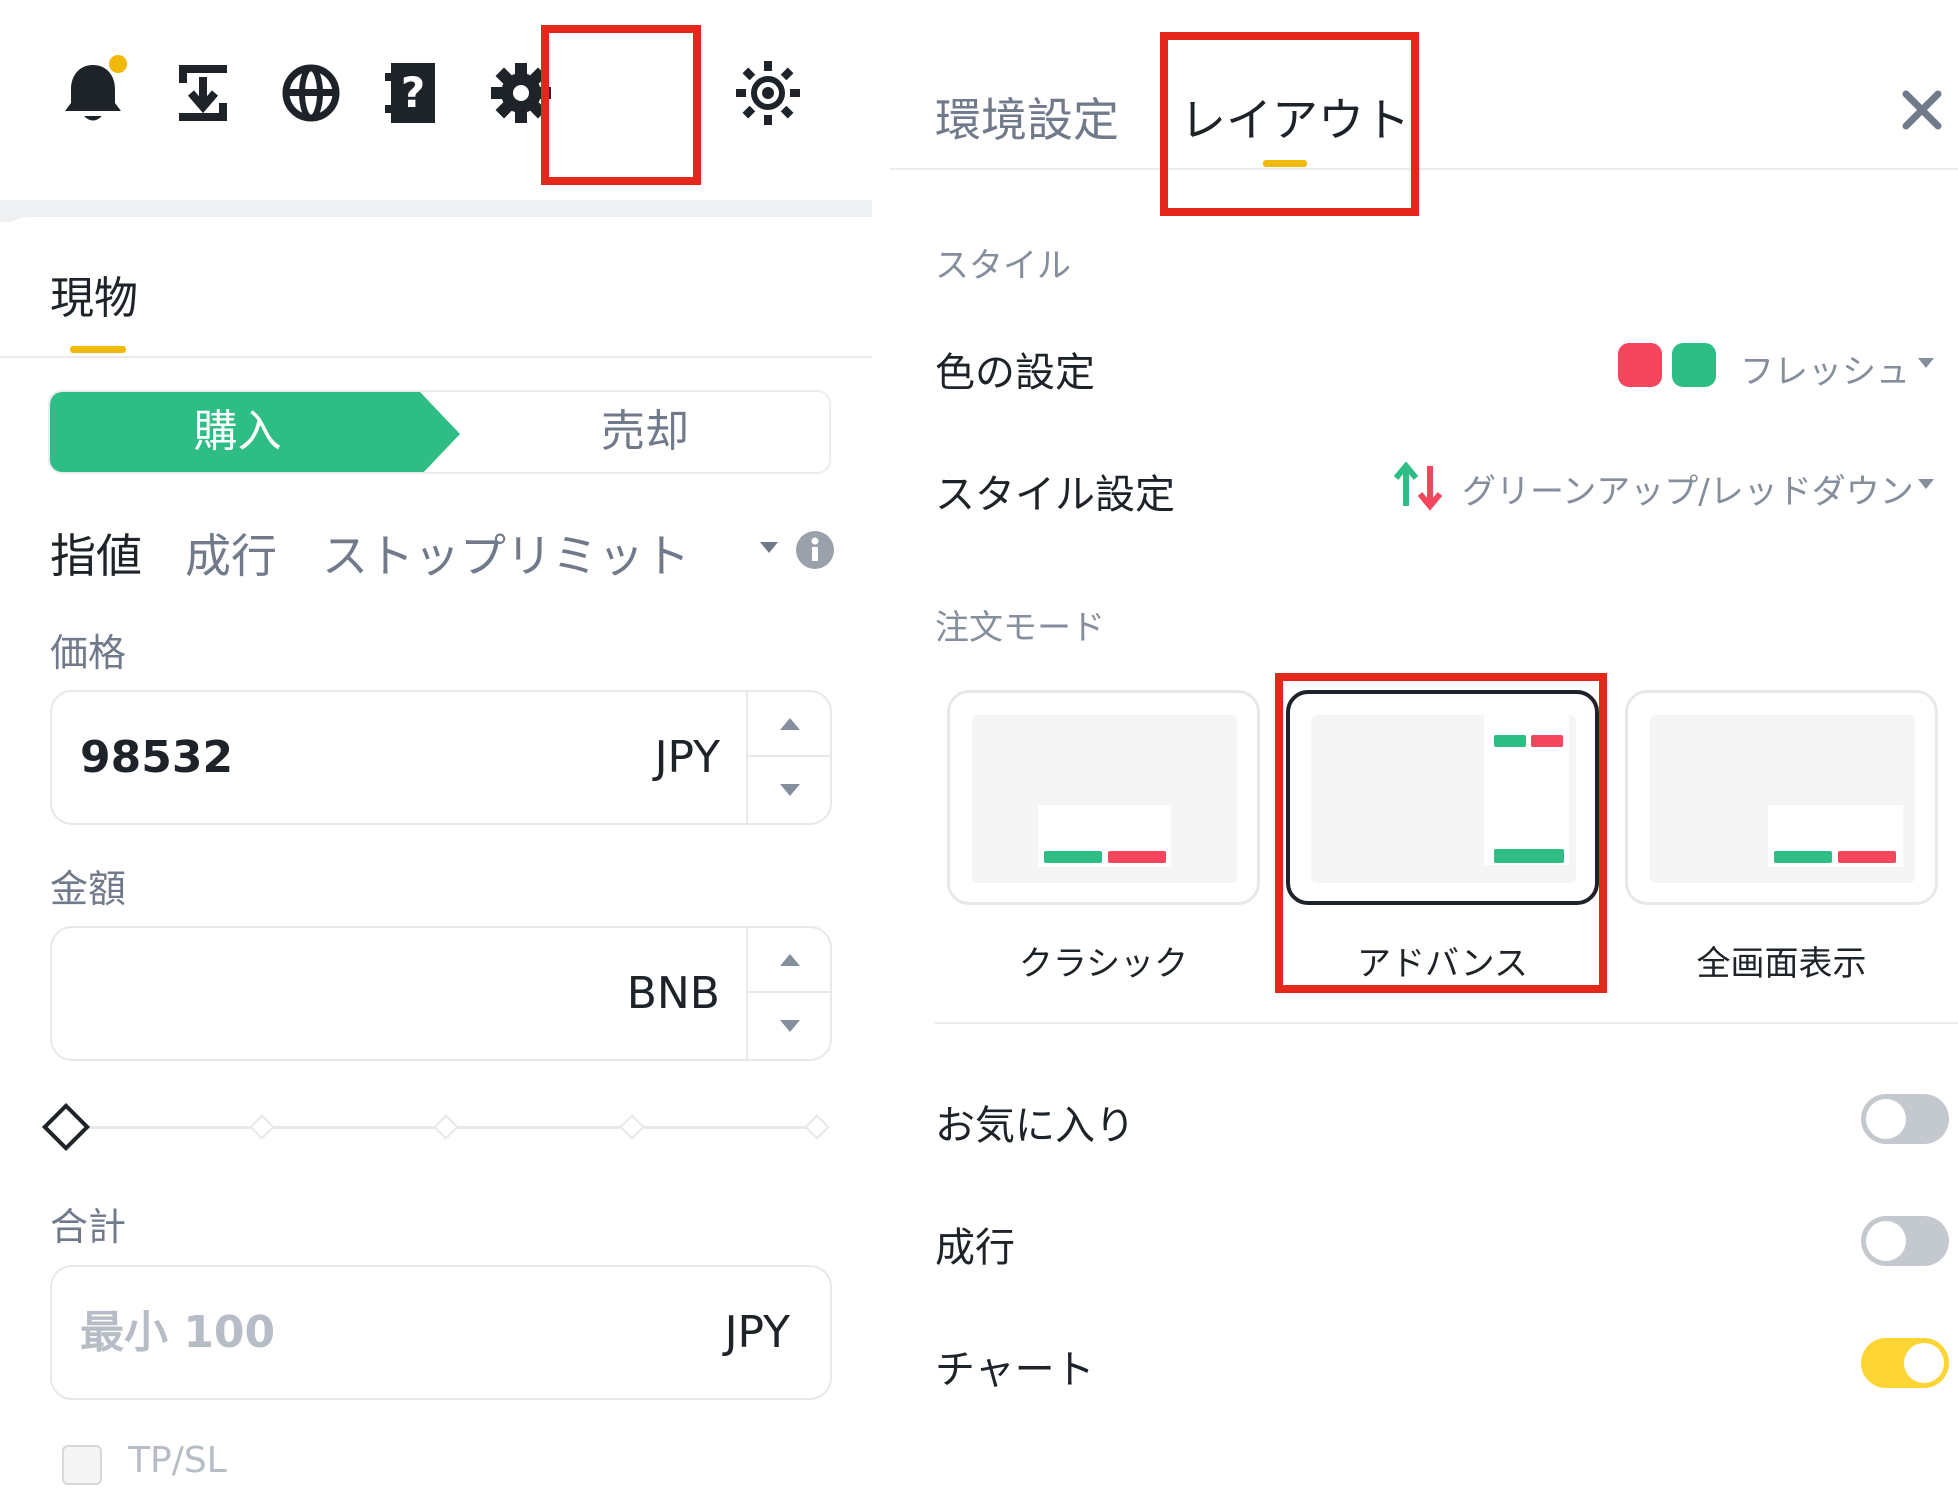 The height and width of the screenshot is (1500, 1958). Describe the element at coordinates (88, 653) in the screenshot. I see `price-label: 価格` at that location.